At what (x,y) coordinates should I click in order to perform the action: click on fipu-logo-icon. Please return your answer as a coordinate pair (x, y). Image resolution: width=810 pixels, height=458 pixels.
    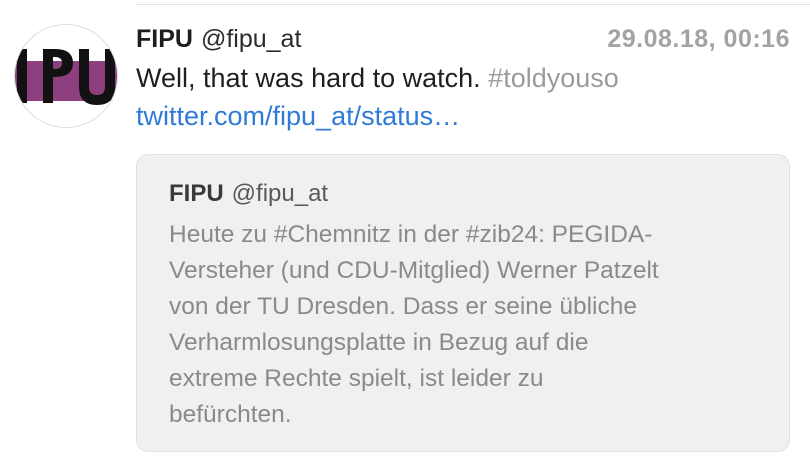
    Looking at the image, I should click on (66, 76).